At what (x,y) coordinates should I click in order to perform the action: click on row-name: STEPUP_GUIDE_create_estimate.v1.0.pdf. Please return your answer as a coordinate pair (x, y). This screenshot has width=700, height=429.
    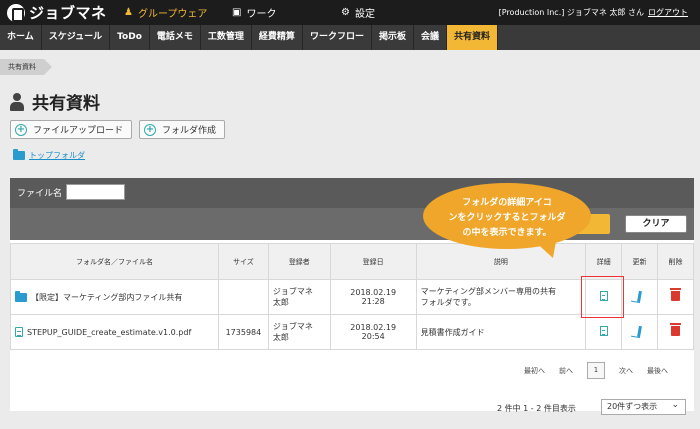
    Looking at the image, I should click on (109, 332).